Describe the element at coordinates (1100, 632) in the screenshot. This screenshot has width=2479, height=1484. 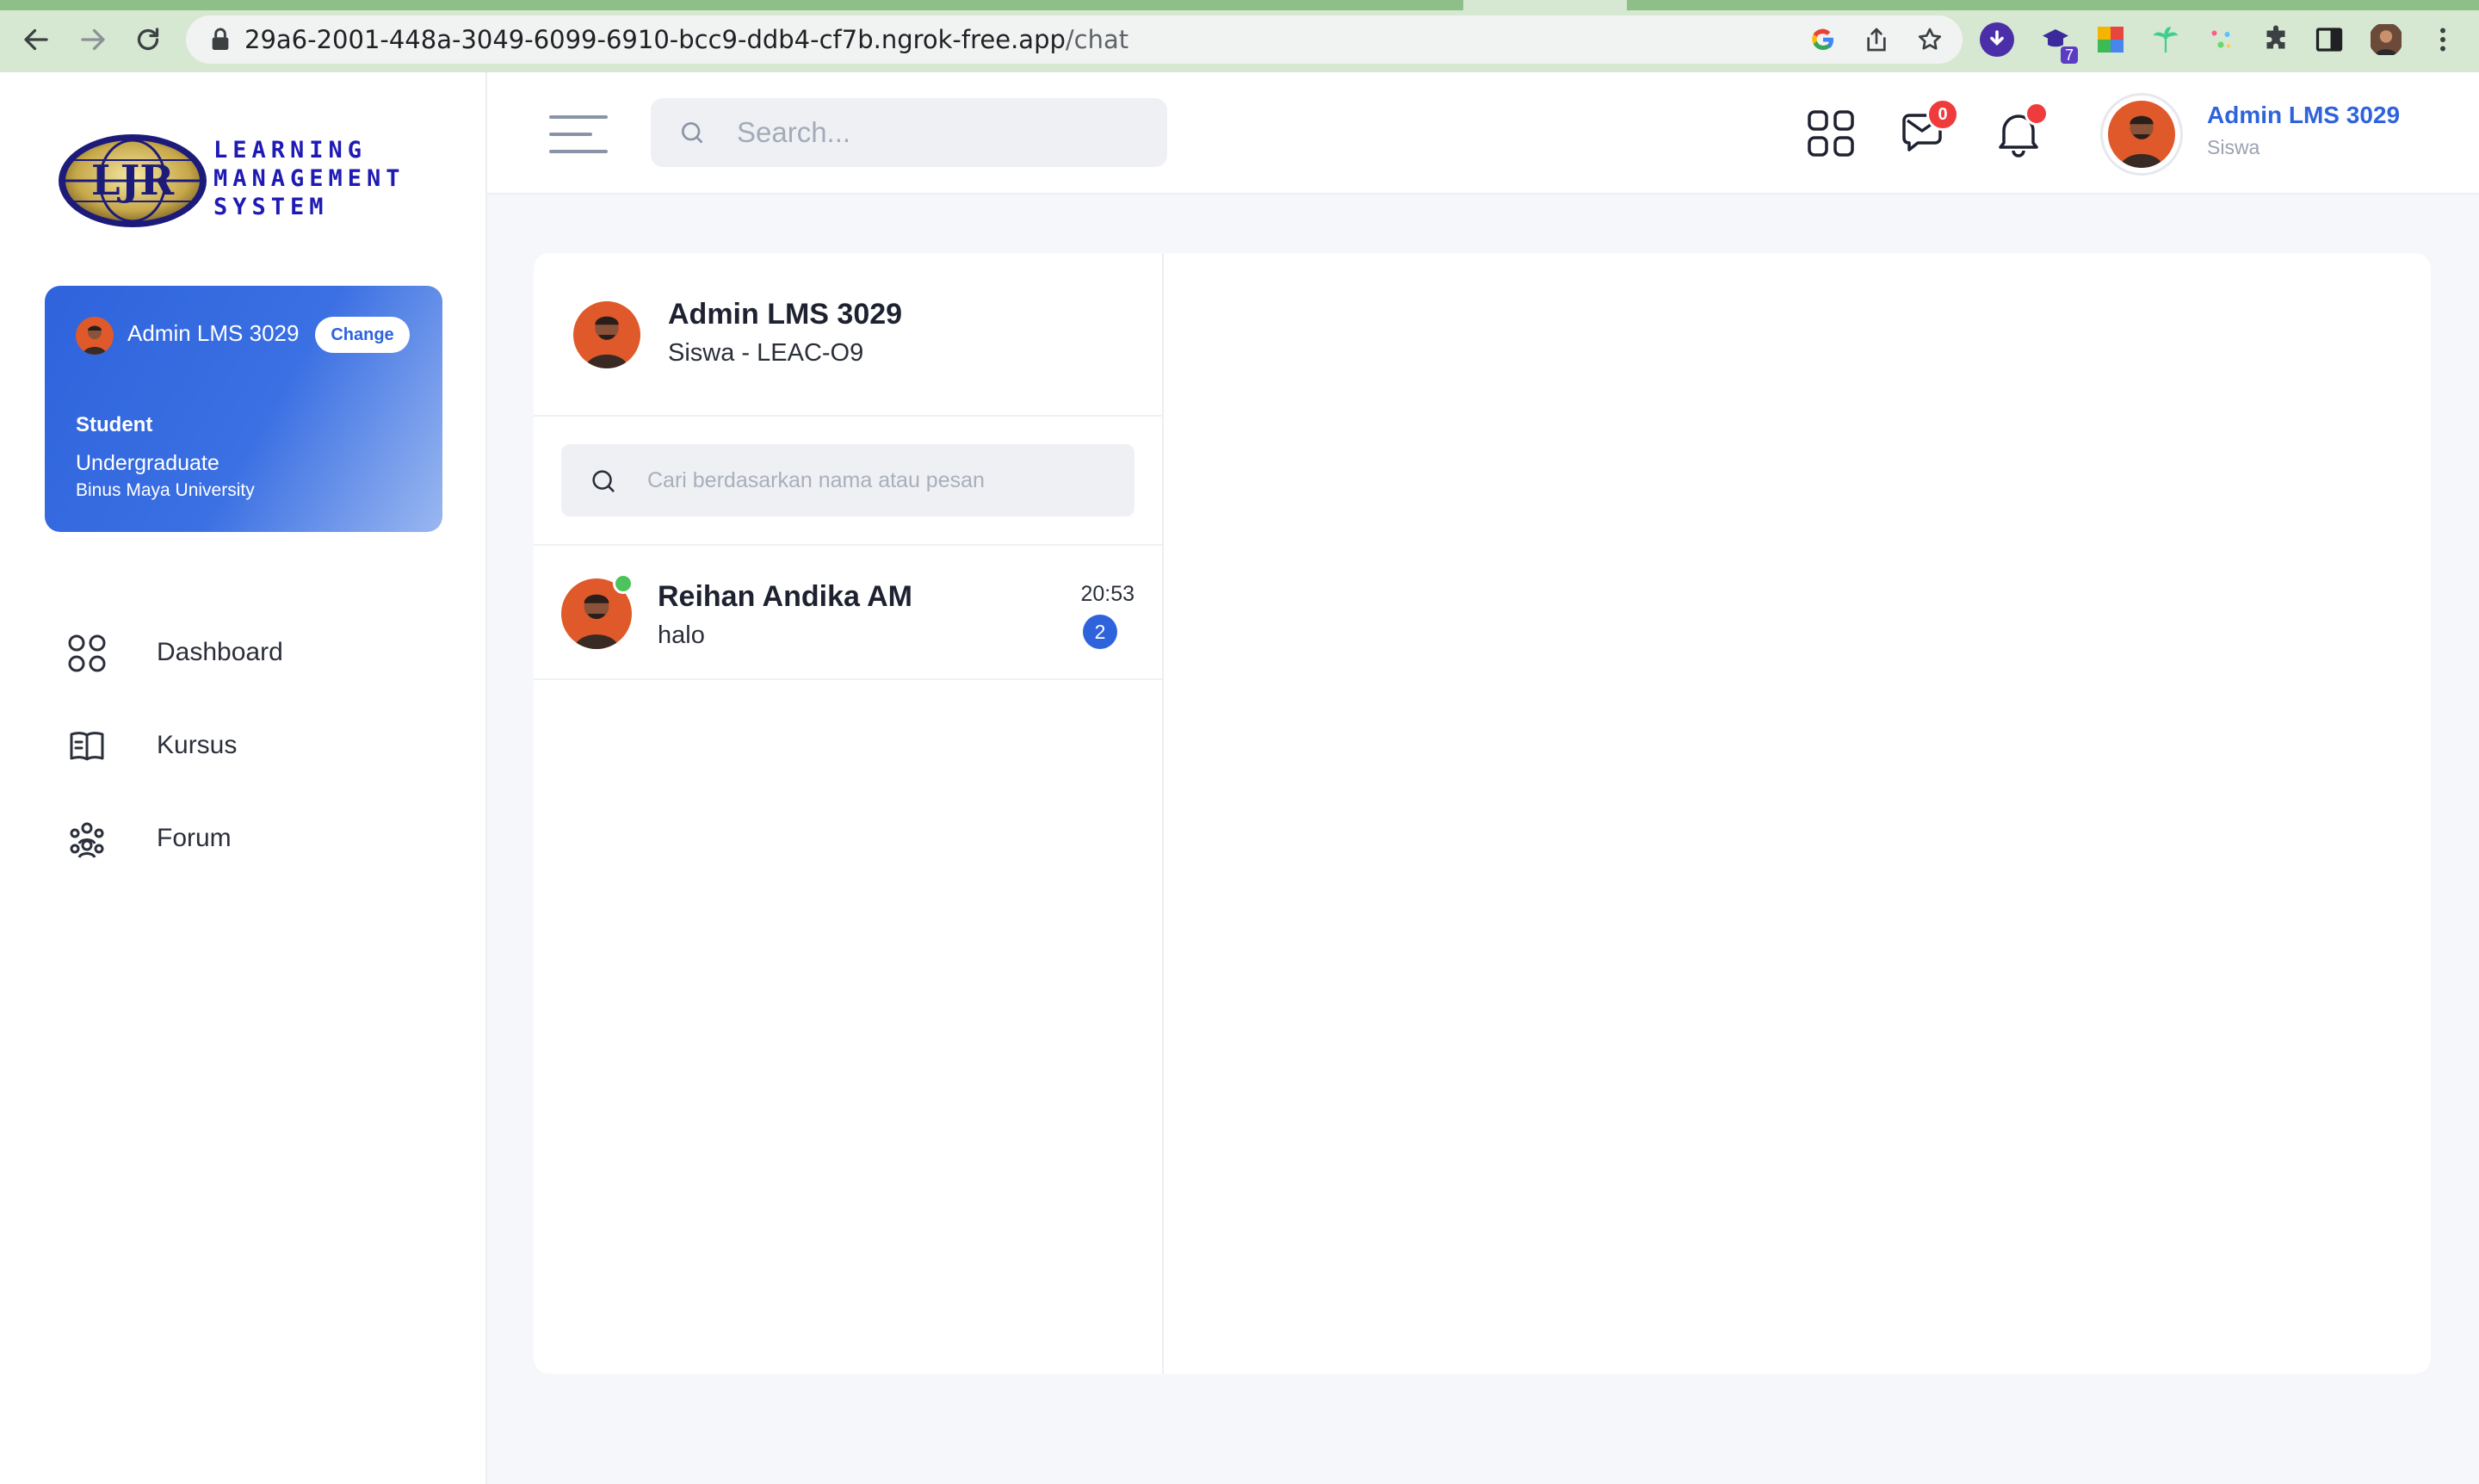
I see `unread-count-badge: 2` at that location.